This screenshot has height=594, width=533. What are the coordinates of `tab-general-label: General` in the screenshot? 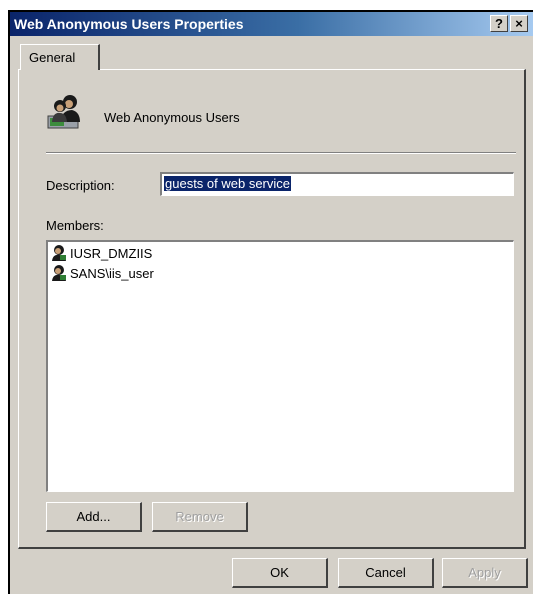 It's located at (52, 57).